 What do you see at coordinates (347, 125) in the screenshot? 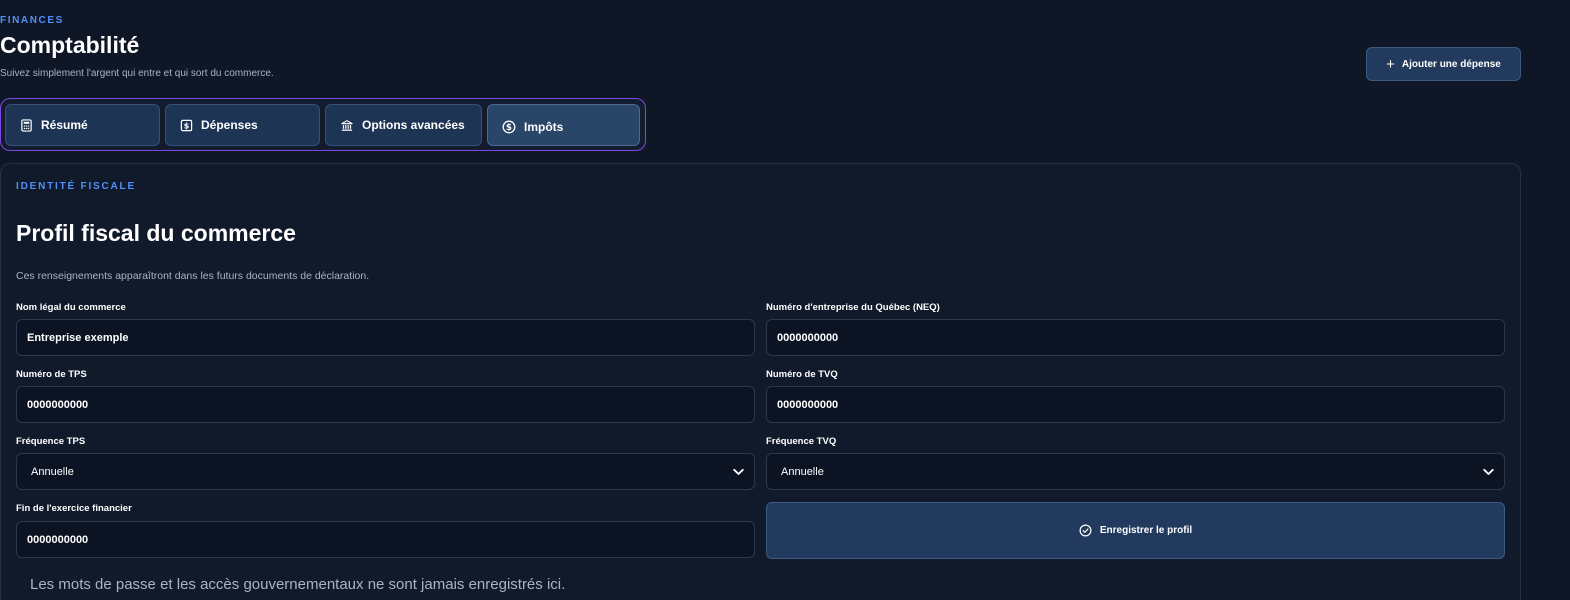
I see `bank-icon` at bounding box center [347, 125].